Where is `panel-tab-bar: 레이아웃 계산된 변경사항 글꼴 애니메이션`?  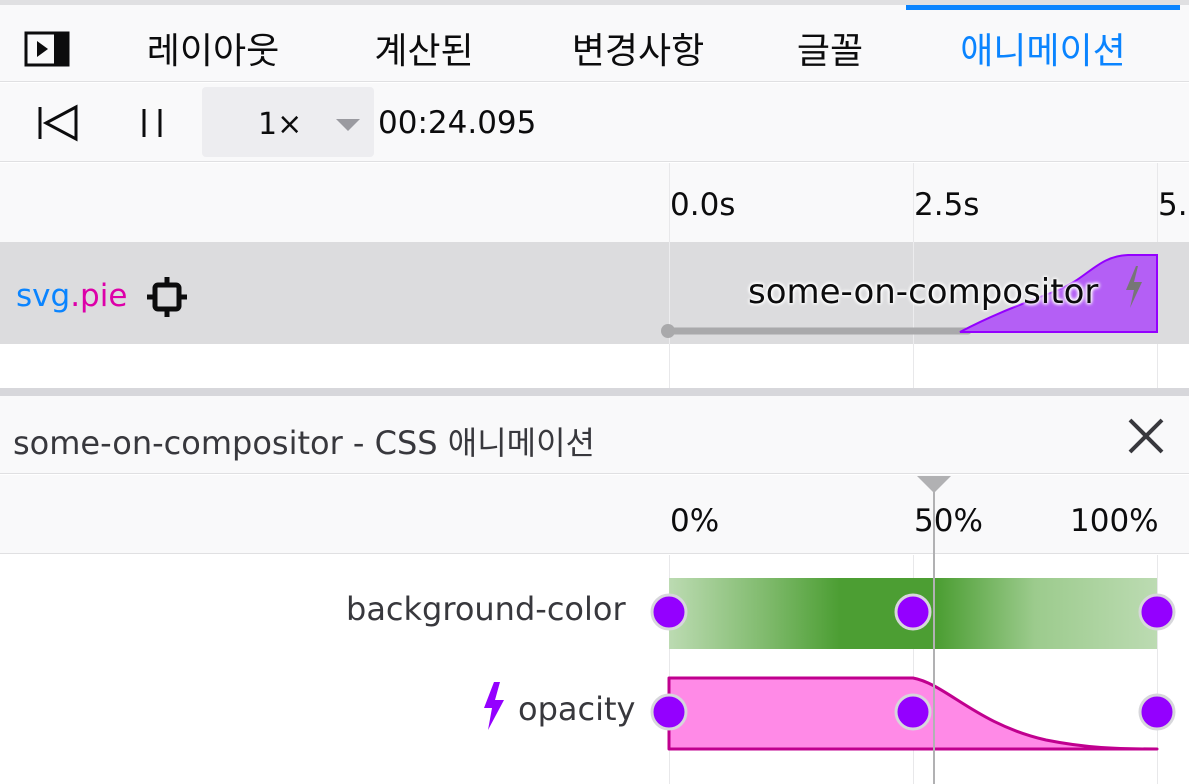 panel-tab-bar: 레이아웃 계산된 변경사항 글꼴 애니메이션 is located at coordinates (594, 41).